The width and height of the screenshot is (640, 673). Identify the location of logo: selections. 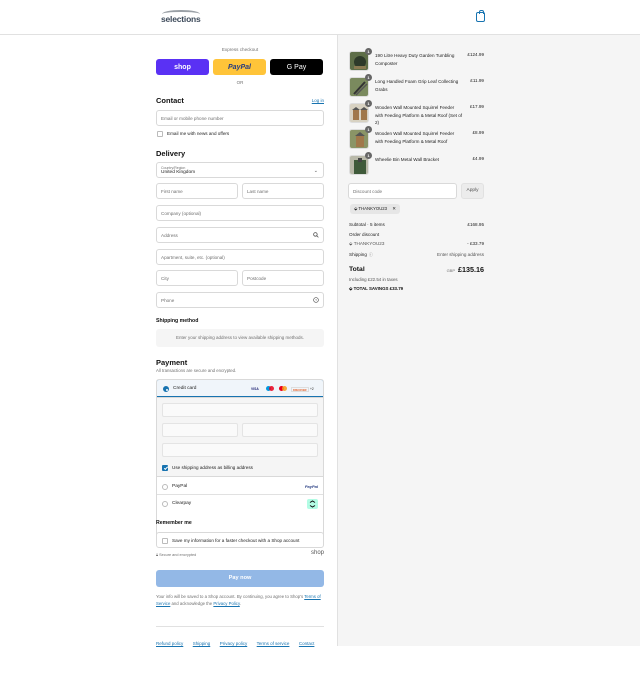
(182, 18).